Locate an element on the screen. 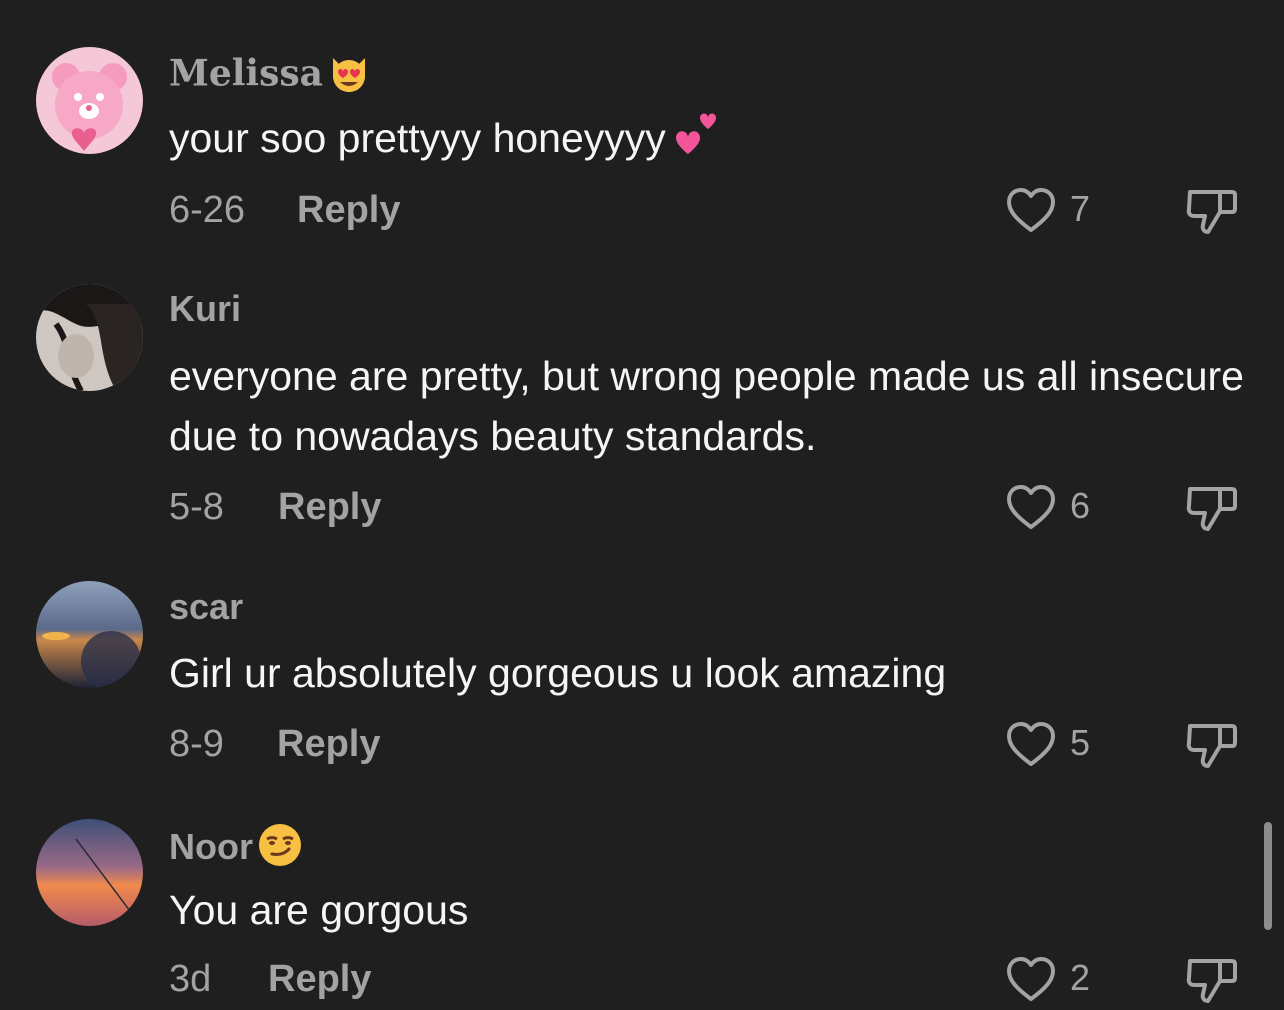 This screenshot has height=1010, width=1284. like-count: 7 is located at coordinates (1080, 208).